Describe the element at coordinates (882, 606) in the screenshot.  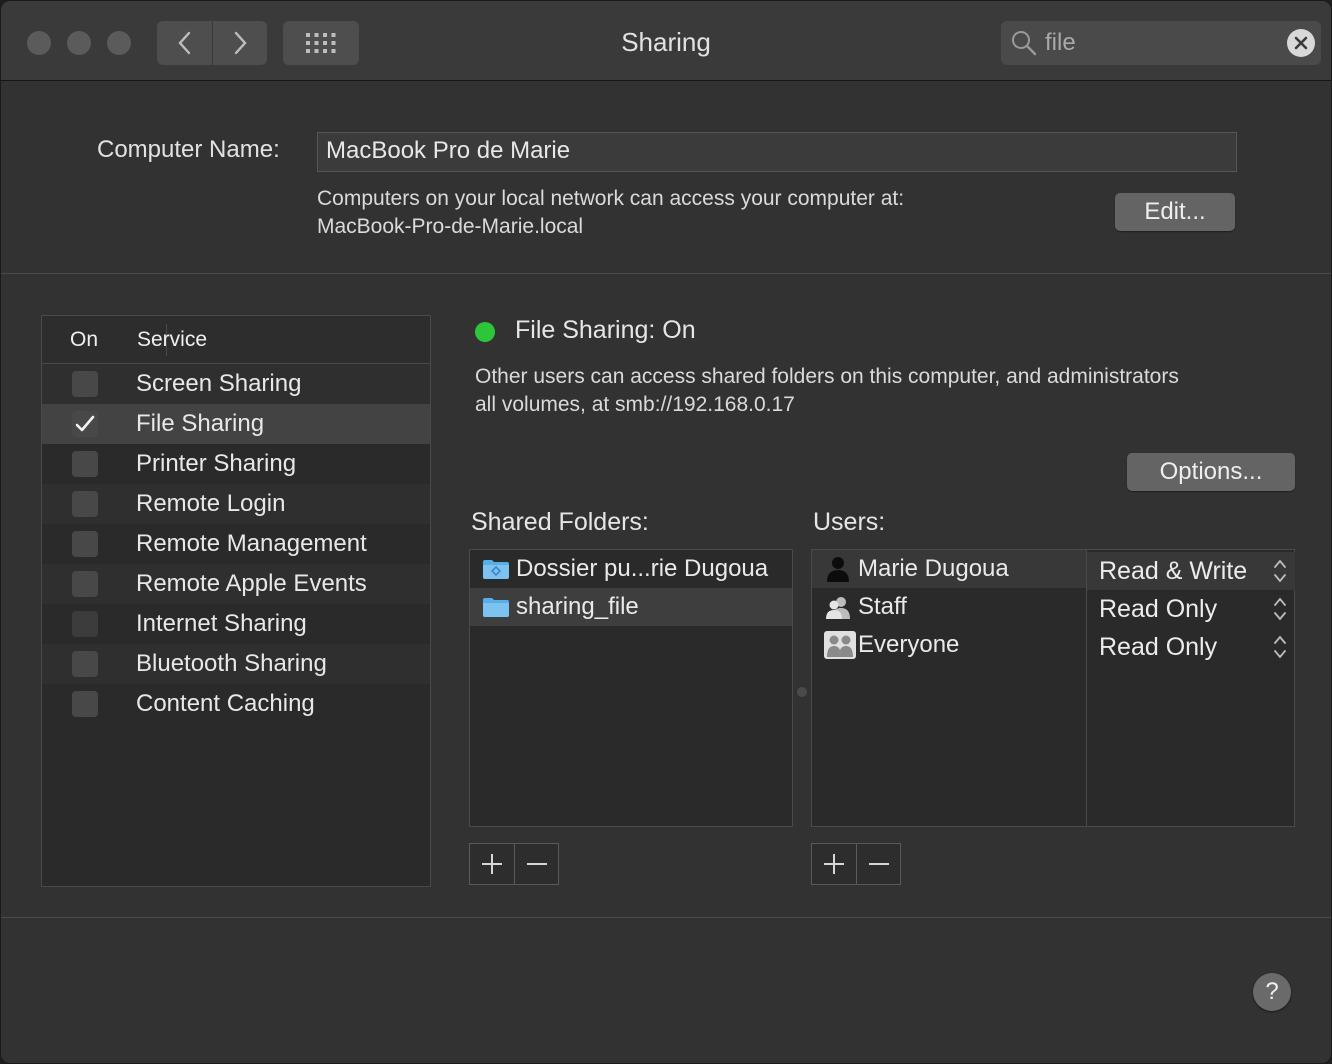
I see `user-name: Staff` at that location.